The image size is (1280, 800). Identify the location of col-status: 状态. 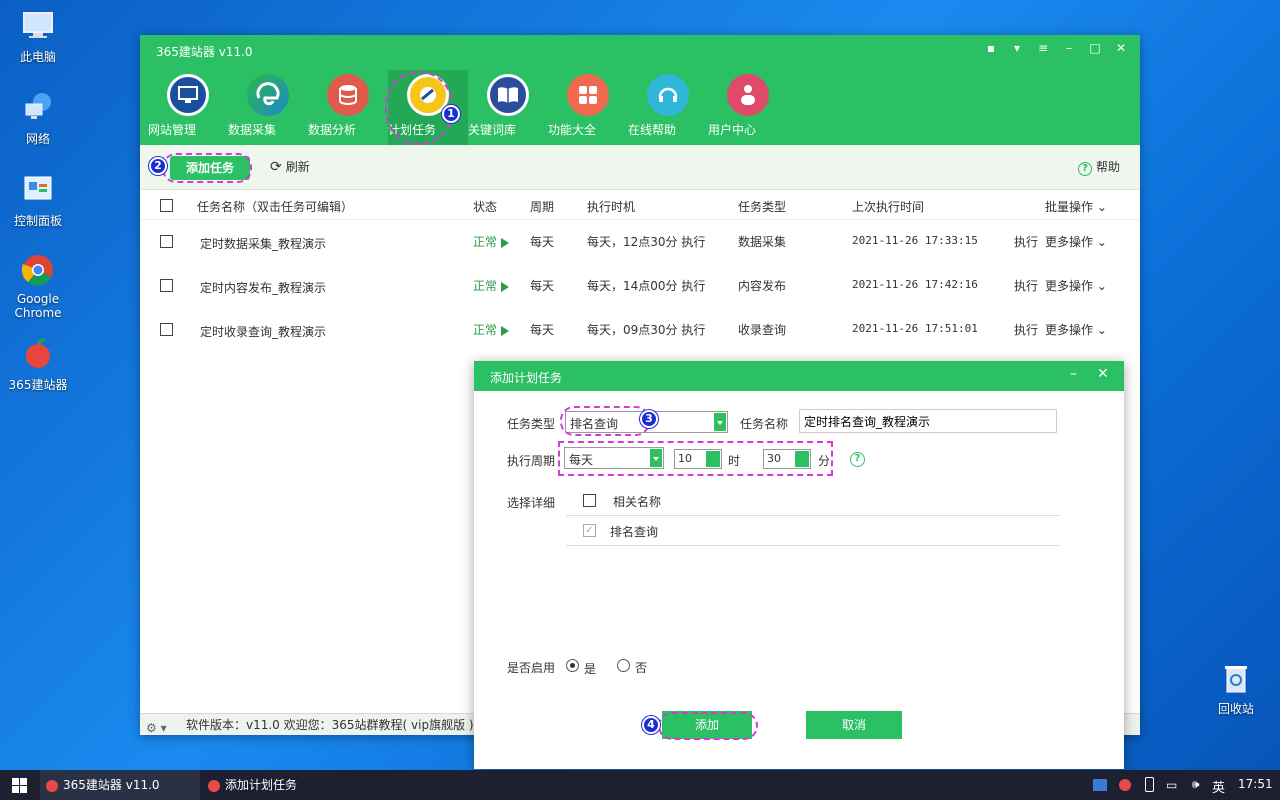
(485, 207).